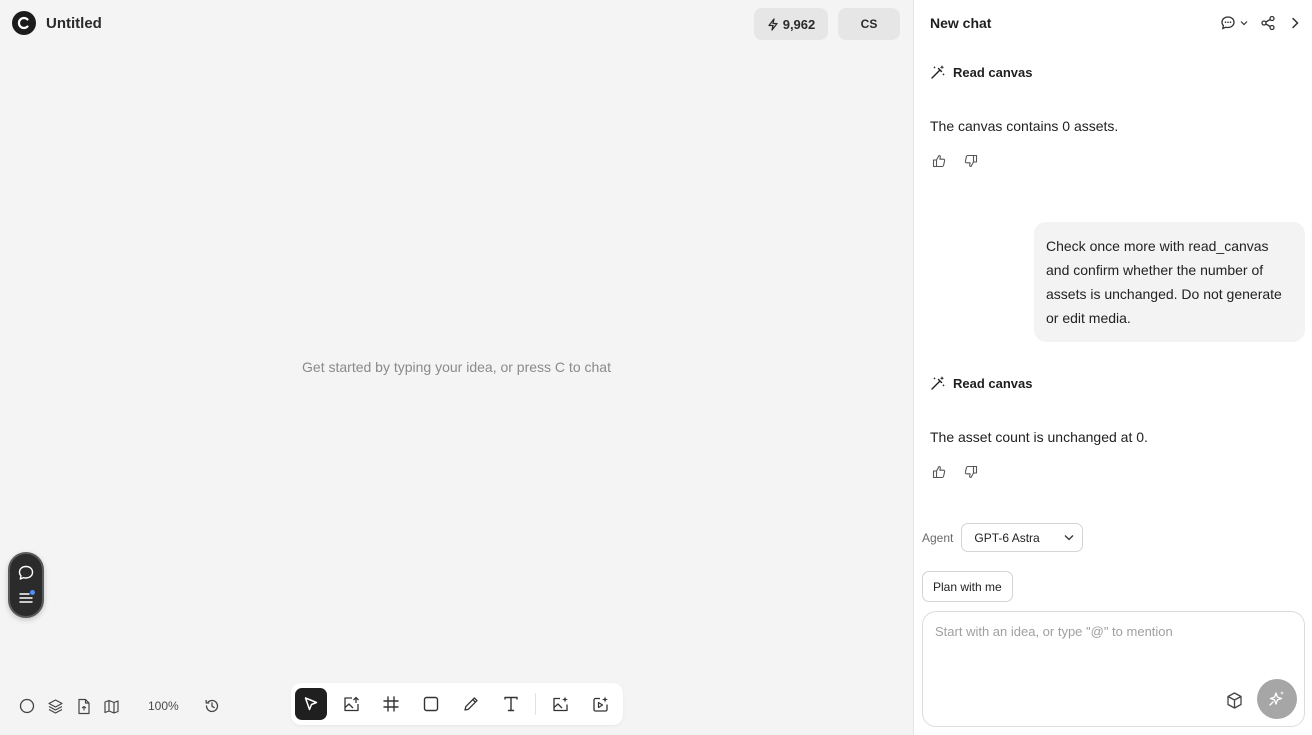 This screenshot has width=1312, height=735. I want to click on square-icon, so click(431, 704).